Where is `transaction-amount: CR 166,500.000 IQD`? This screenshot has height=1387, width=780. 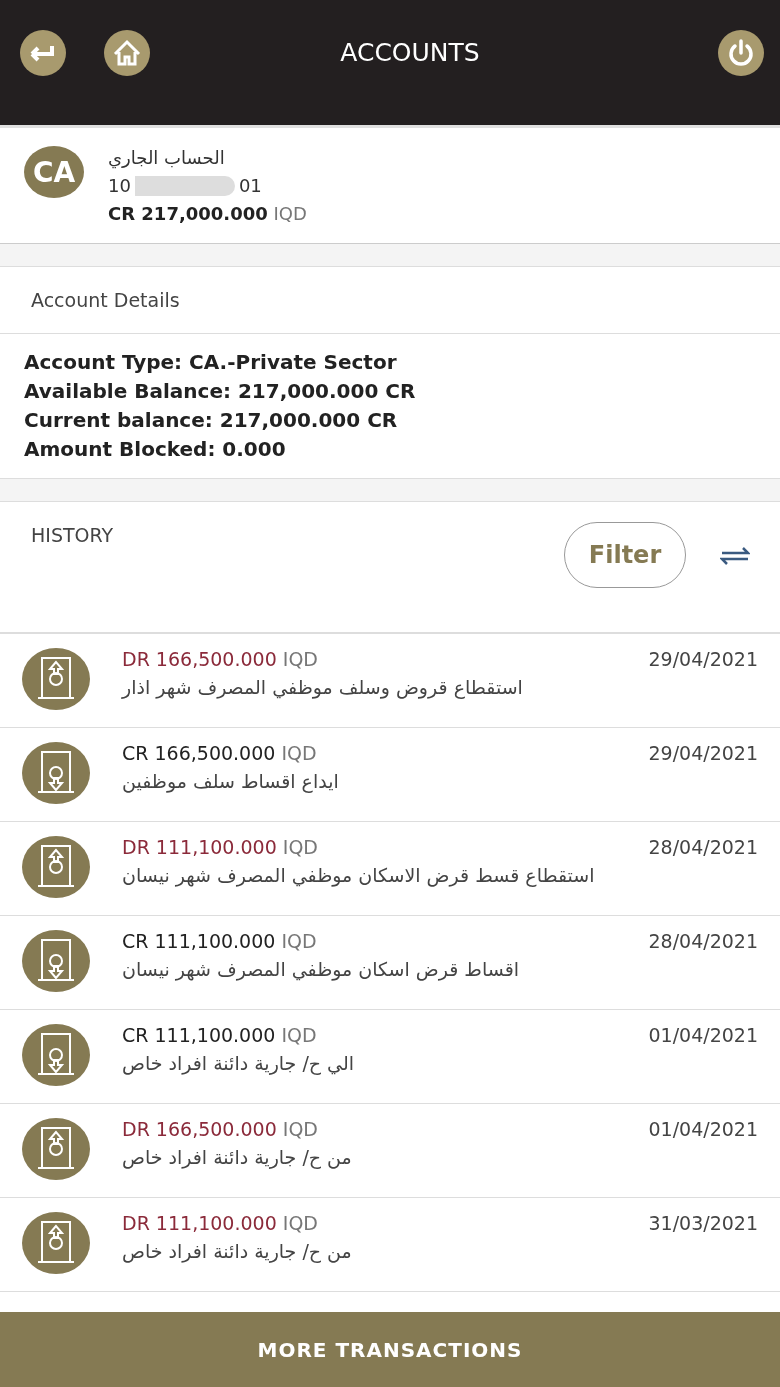 transaction-amount: CR 166,500.000 IQD is located at coordinates (220, 753).